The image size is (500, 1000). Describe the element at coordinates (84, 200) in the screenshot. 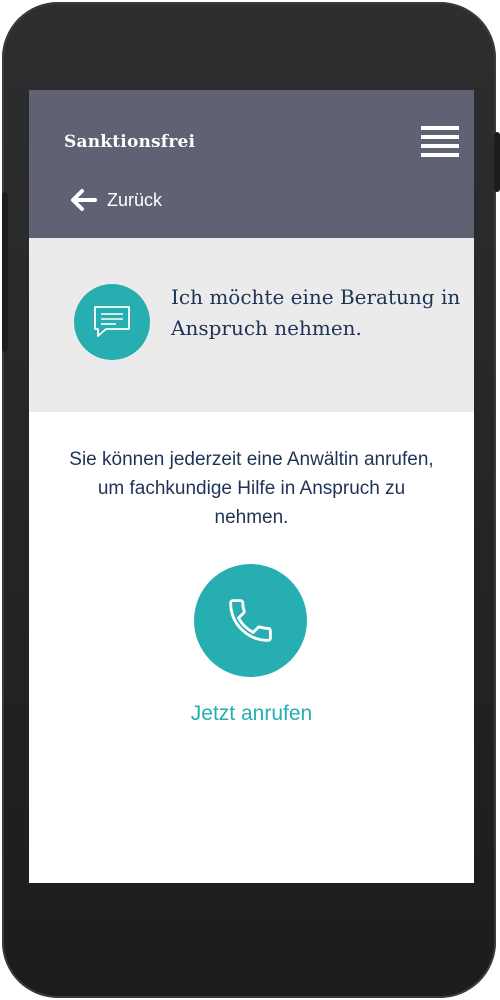

I see `arrow-left-icon` at that location.